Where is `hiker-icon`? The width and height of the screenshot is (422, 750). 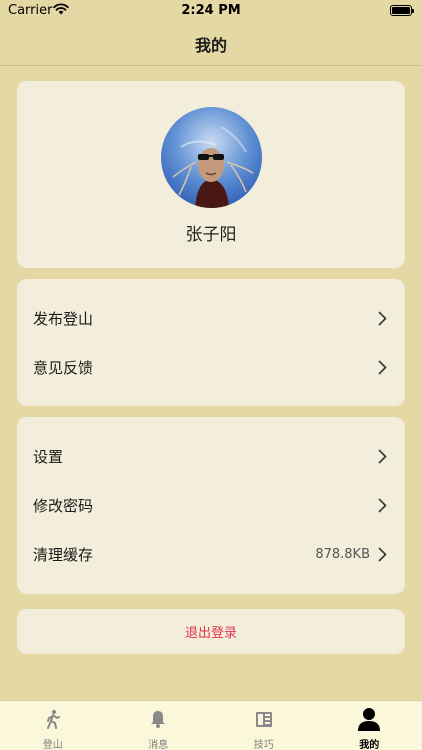
hiker-icon is located at coordinates (53, 719).